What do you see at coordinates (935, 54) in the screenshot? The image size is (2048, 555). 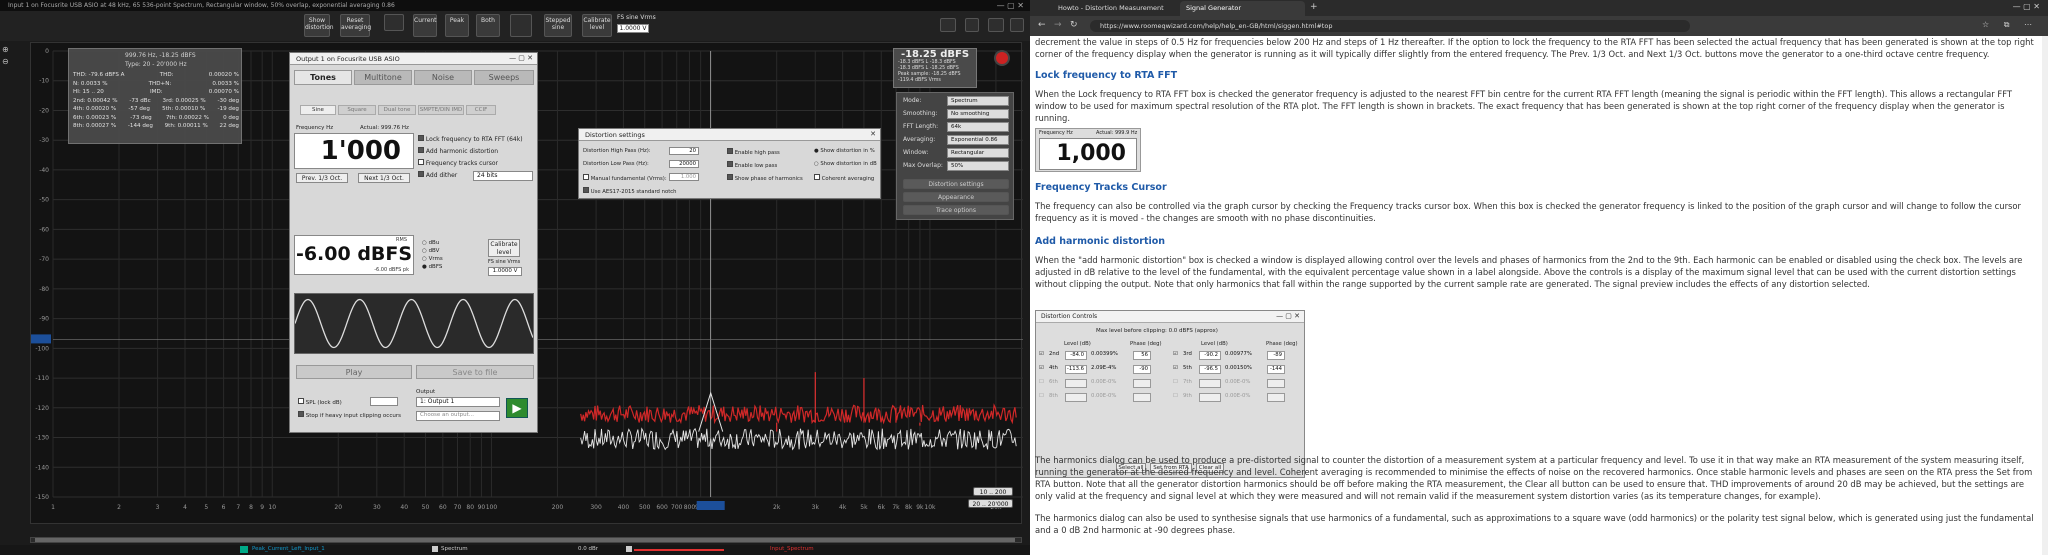 I see `level-big: -18.25 dBFS` at bounding box center [935, 54].